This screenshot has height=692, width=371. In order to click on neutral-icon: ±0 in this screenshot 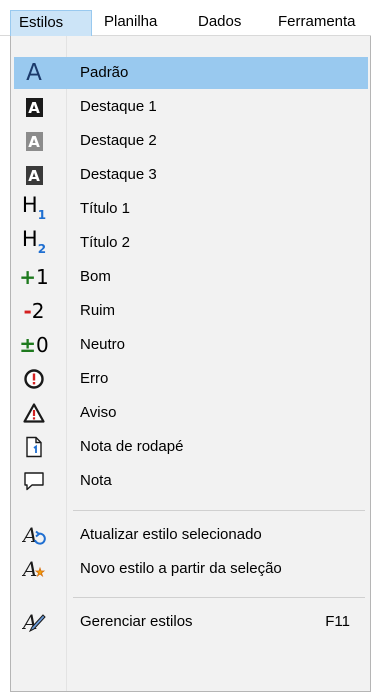, I will do `click(34, 345)`.